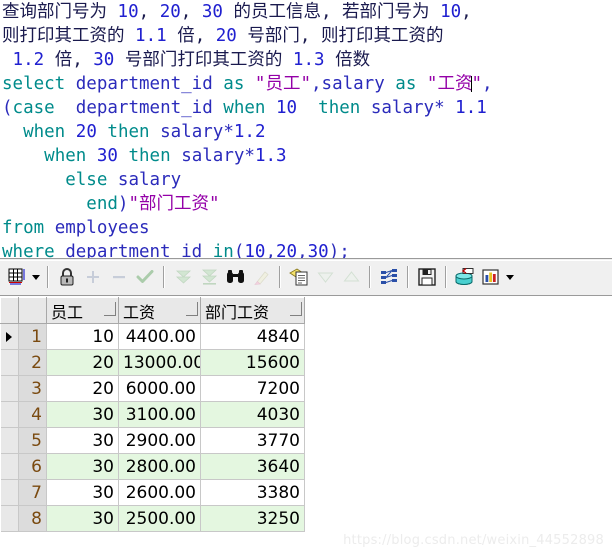  I want to click on code-token: case, so click(33, 108).